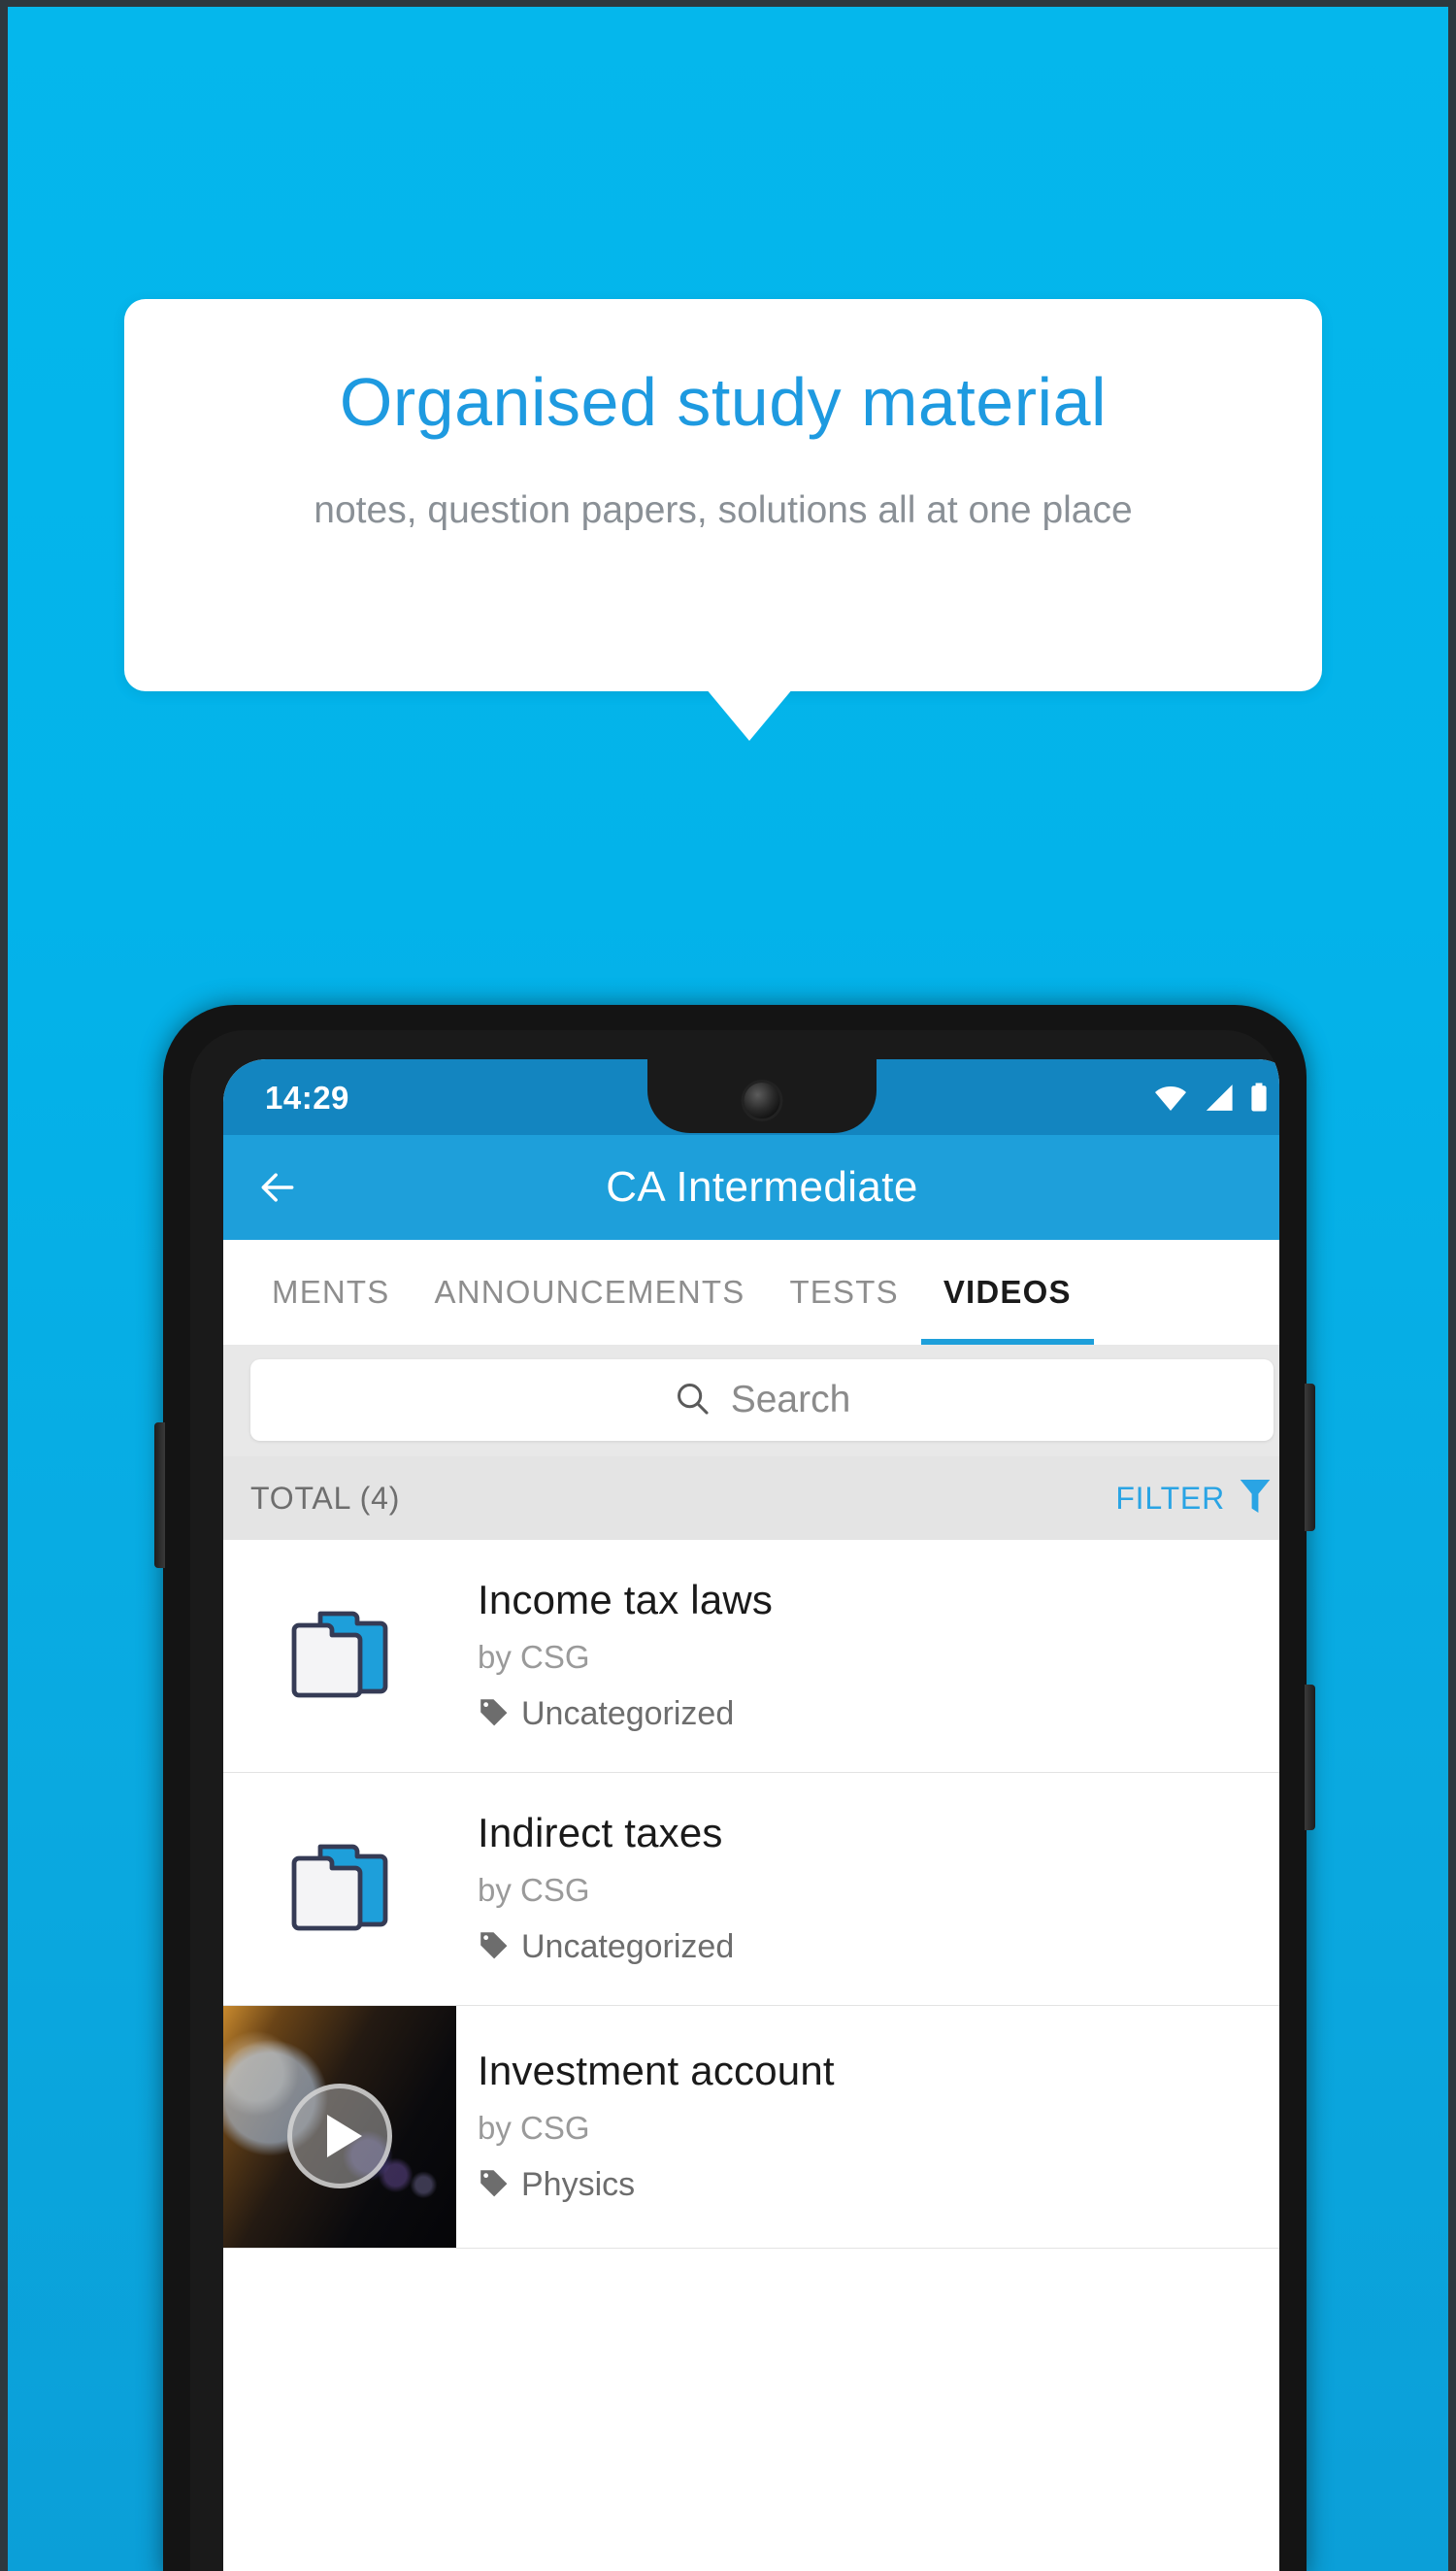  What do you see at coordinates (1255, 1498) in the screenshot?
I see `filter-funnel-icon` at bounding box center [1255, 1498].